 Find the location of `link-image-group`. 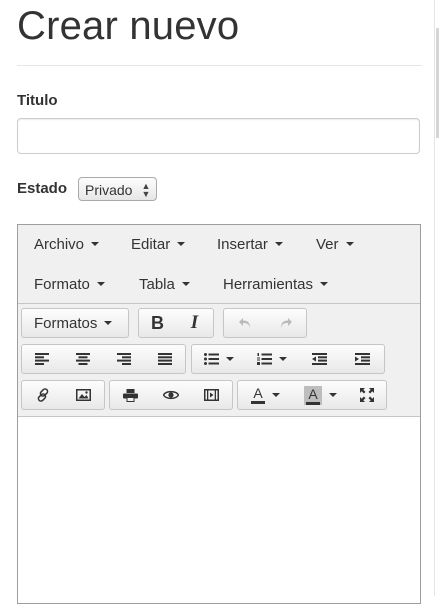

link-image-group is located at coordinates (63, 395).